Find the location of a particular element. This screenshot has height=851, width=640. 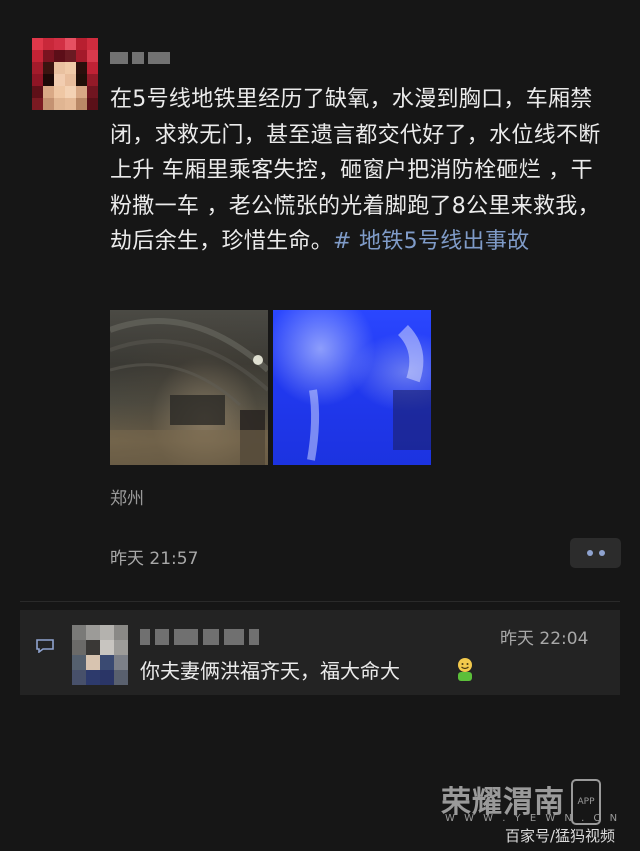

commenter-name-obscured is located at coordinates (199, 637).